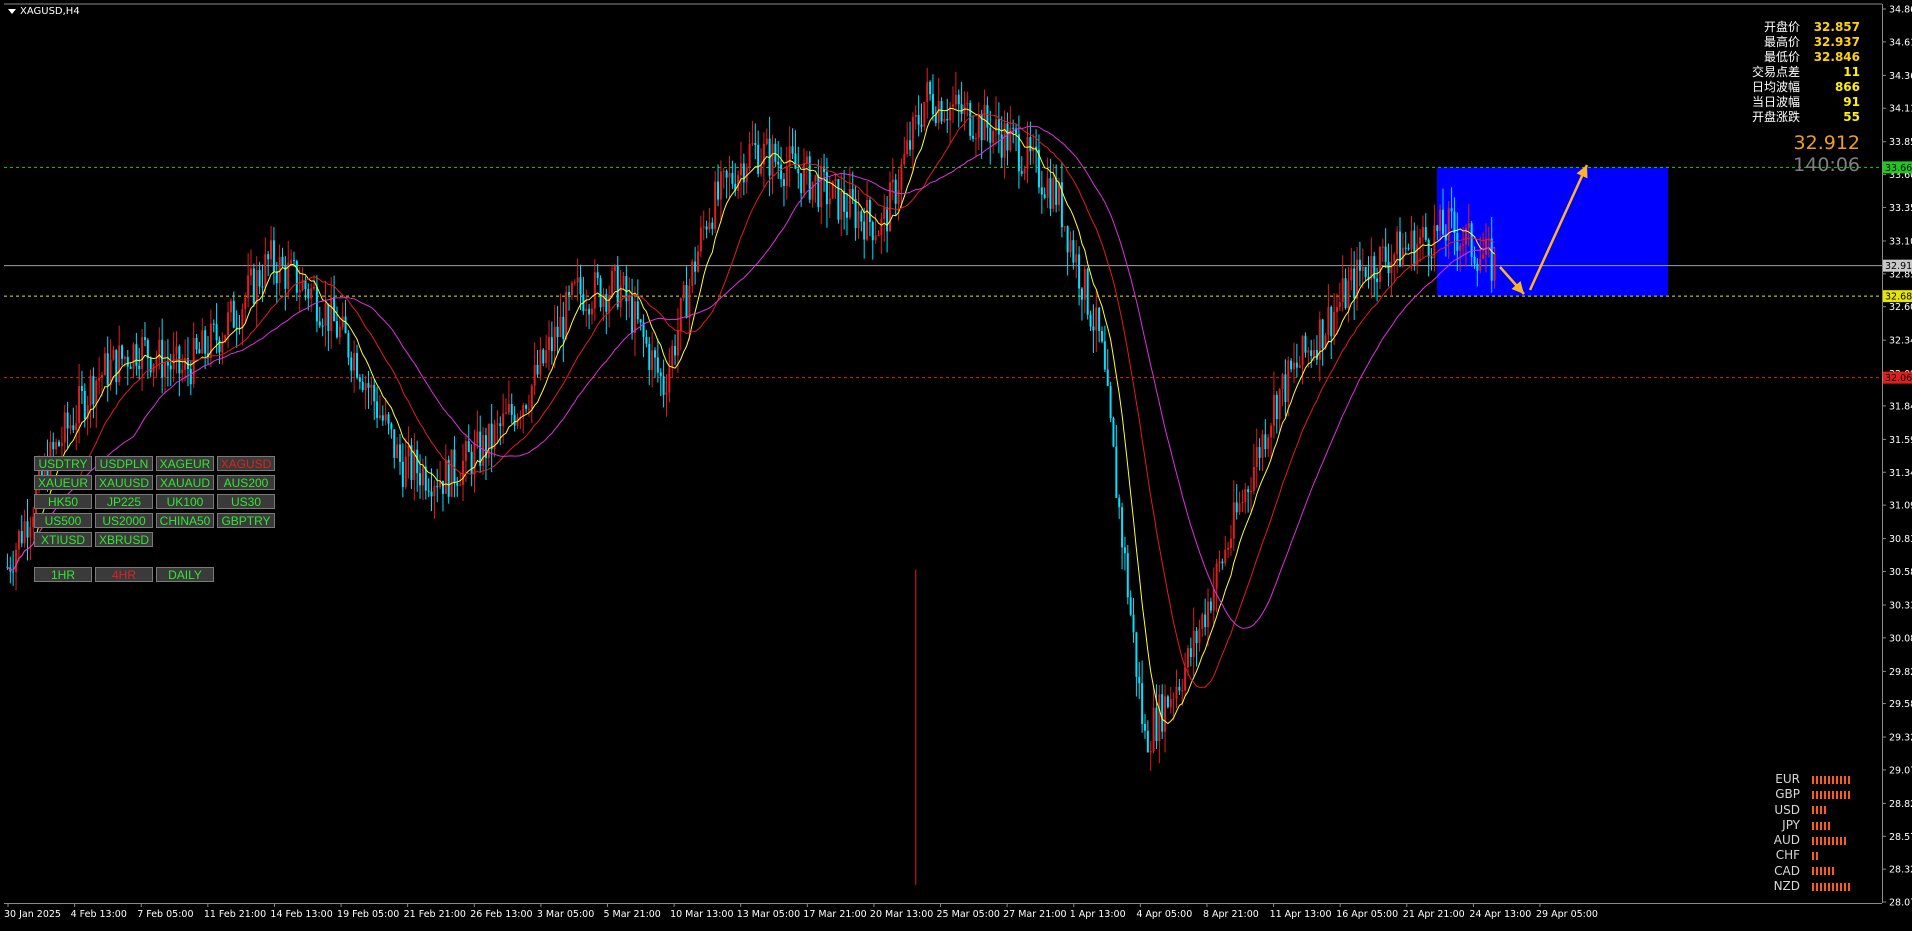 The image size is (1912, 931). What do you see at coordinates (1900, 241) in the screenshot?
I see `price-tick-label: 33.100` at bounding box center [1900, 241].